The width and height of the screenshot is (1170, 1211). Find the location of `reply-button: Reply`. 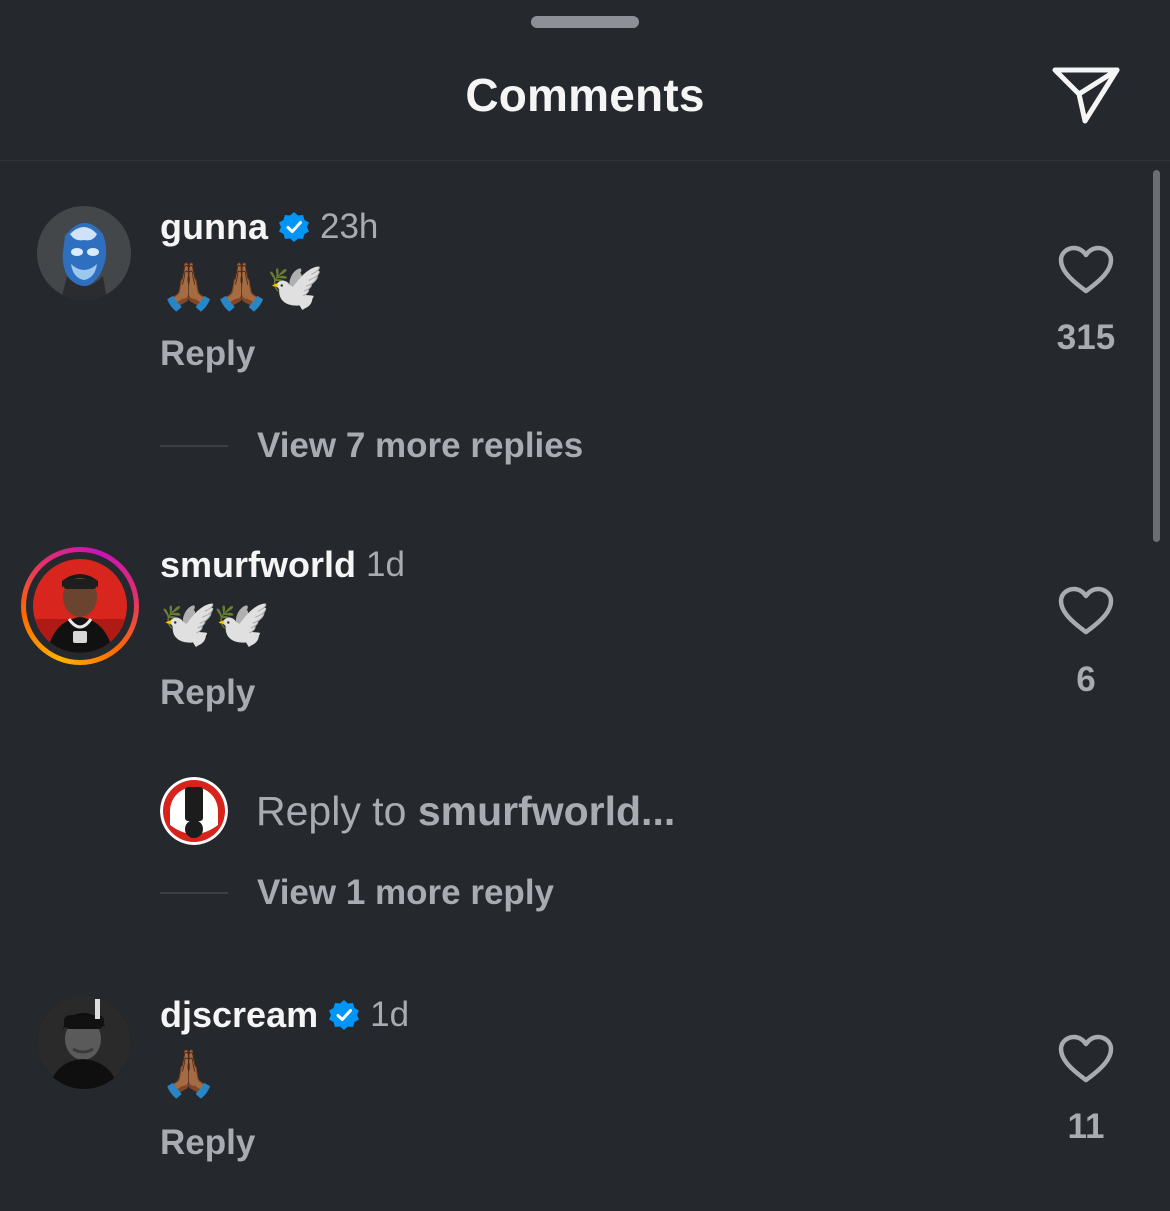

reply-button: Reply is located at coordinates (207, 1143).